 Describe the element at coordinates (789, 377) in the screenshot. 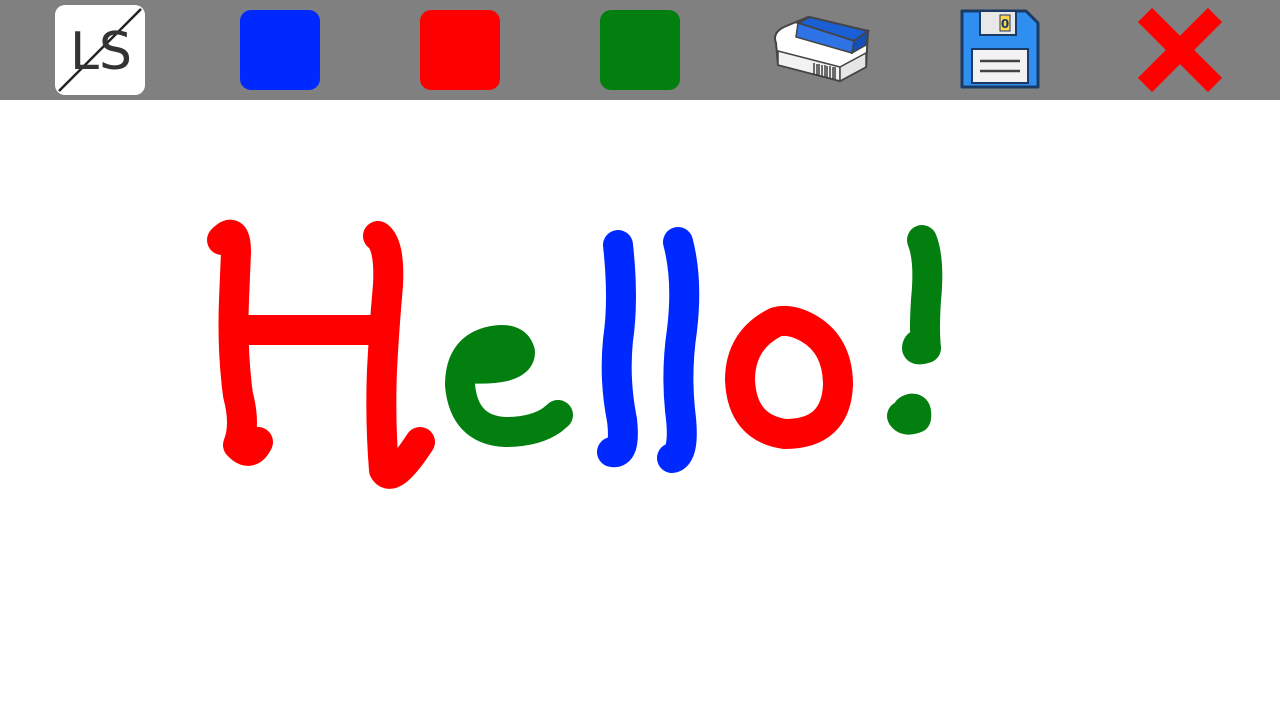

I see `stroke-o` at that location.